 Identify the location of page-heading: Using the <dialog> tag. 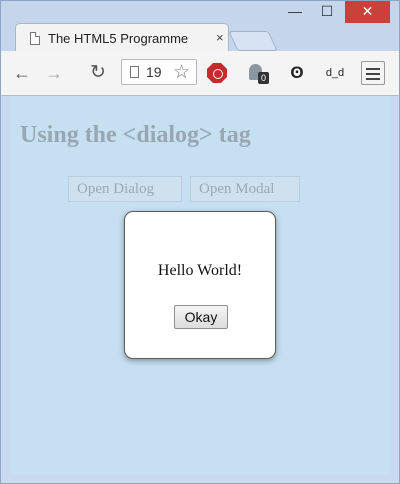
(135, 135).